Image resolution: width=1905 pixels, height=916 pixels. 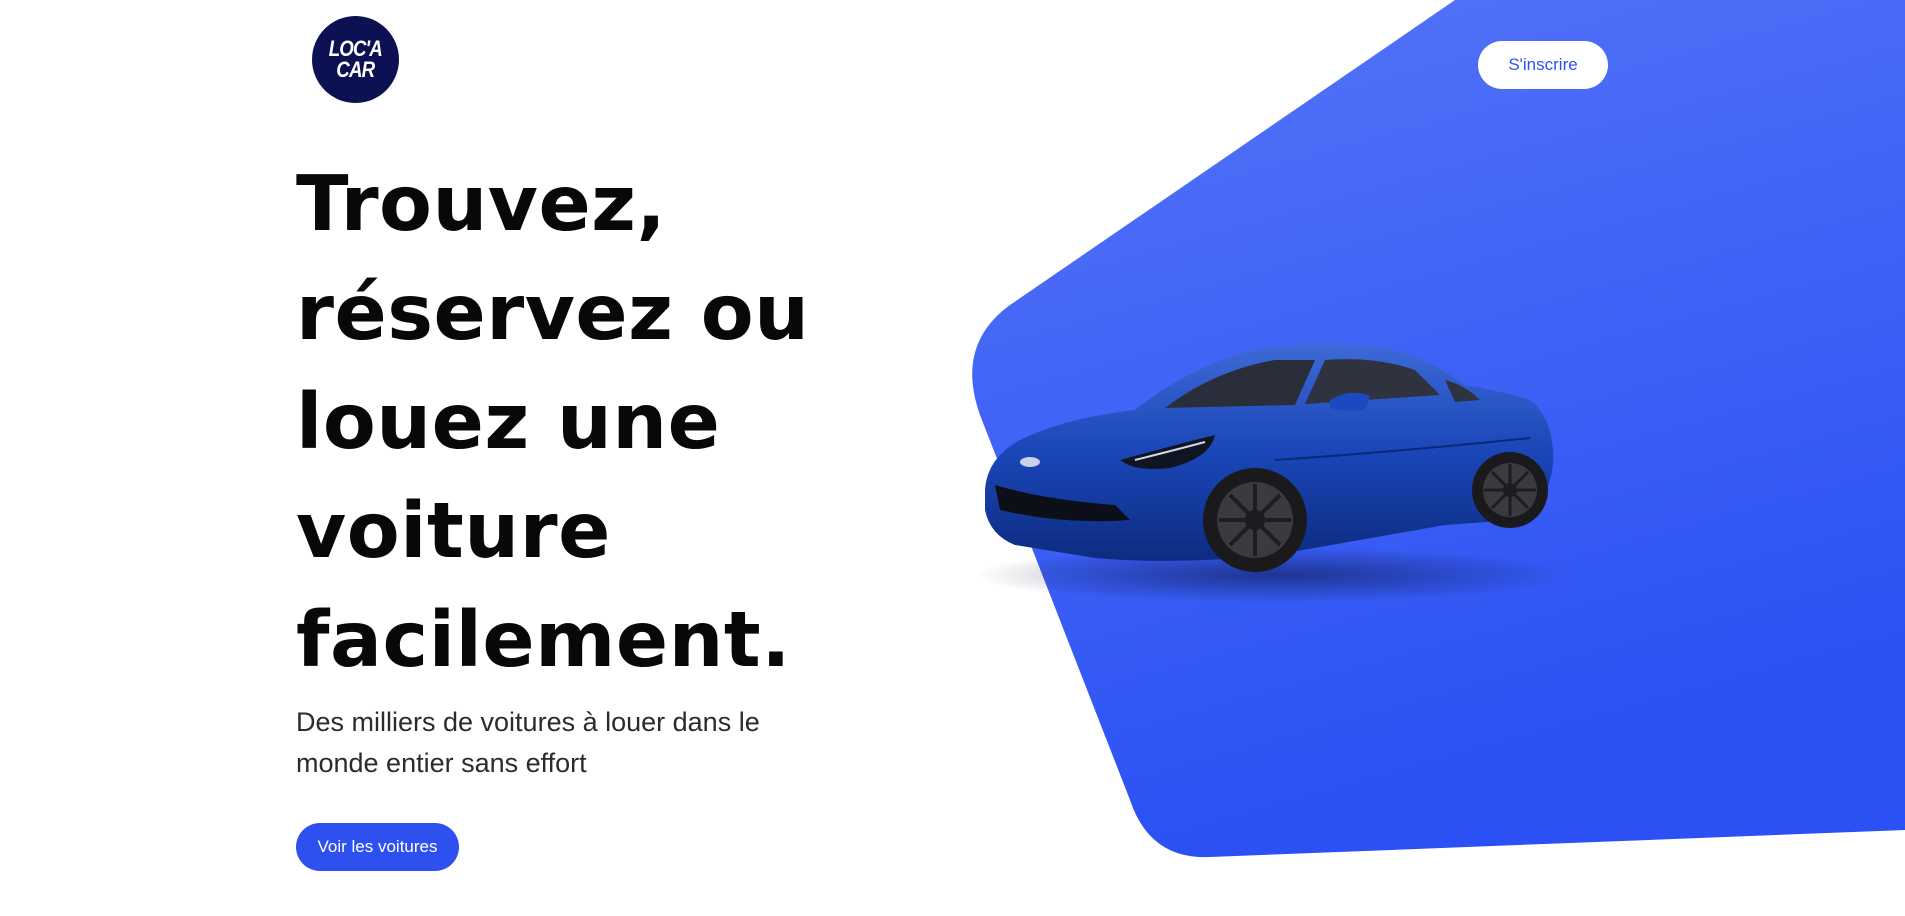 What do you see at coordinates (508, 422) in the screenshot?
I see `hero-title-line: louez une` at bounding box center [508, 422].